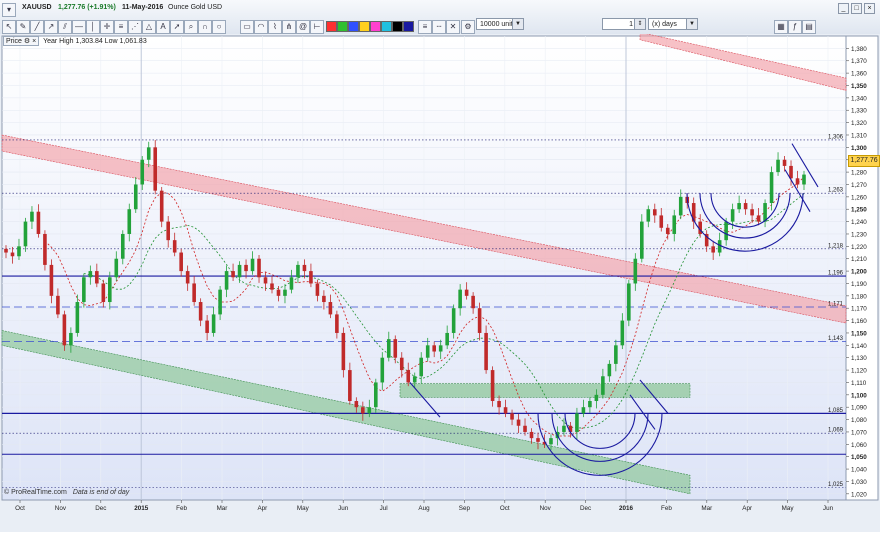 This screenshot has height=534, width=880. I want to click on y-tick-label: 1,270, so click(859, 185).